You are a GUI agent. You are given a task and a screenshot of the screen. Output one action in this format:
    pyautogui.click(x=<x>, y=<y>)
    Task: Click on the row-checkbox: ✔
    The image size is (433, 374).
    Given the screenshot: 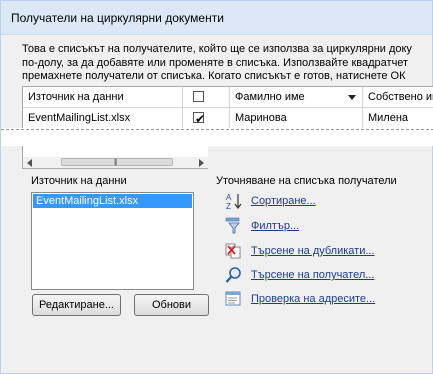 What is the action you would take?
    pyautogui.click(x=199, y=119)
    